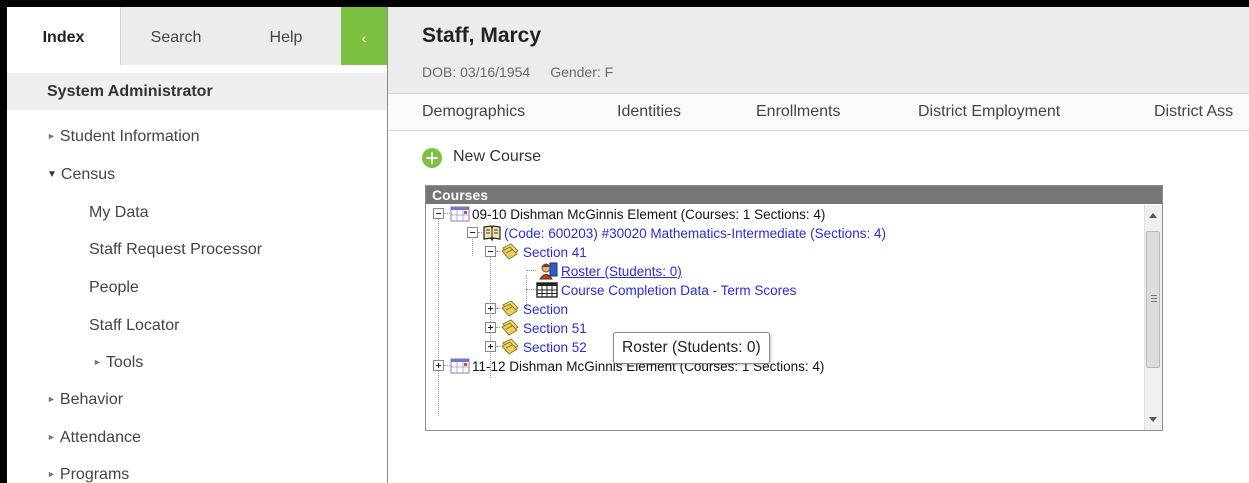  I want to click on tab-district-employment: District Employment, so click(989, 112).